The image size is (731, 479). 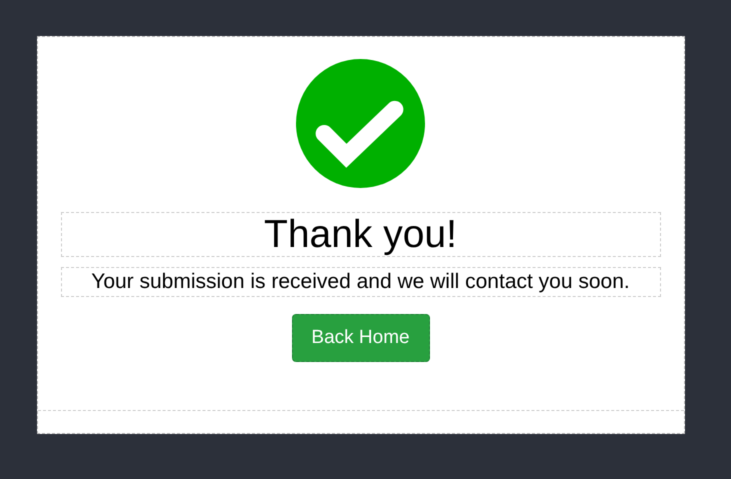 What do you see at coordinates (361, 338) in the screenshot?
I see `back-home-button: Back Home` at bounding box center [361, 338].